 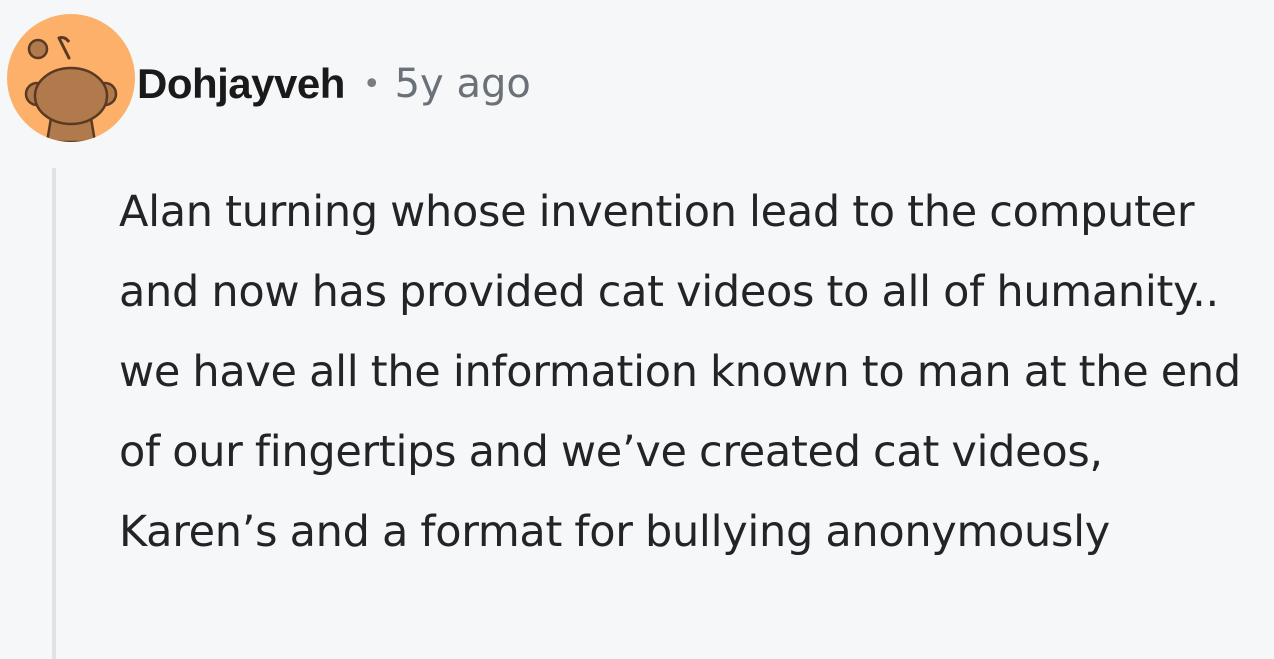 I want to click on reddit-snoo-avatar-icon, so click(x=71, y=89).